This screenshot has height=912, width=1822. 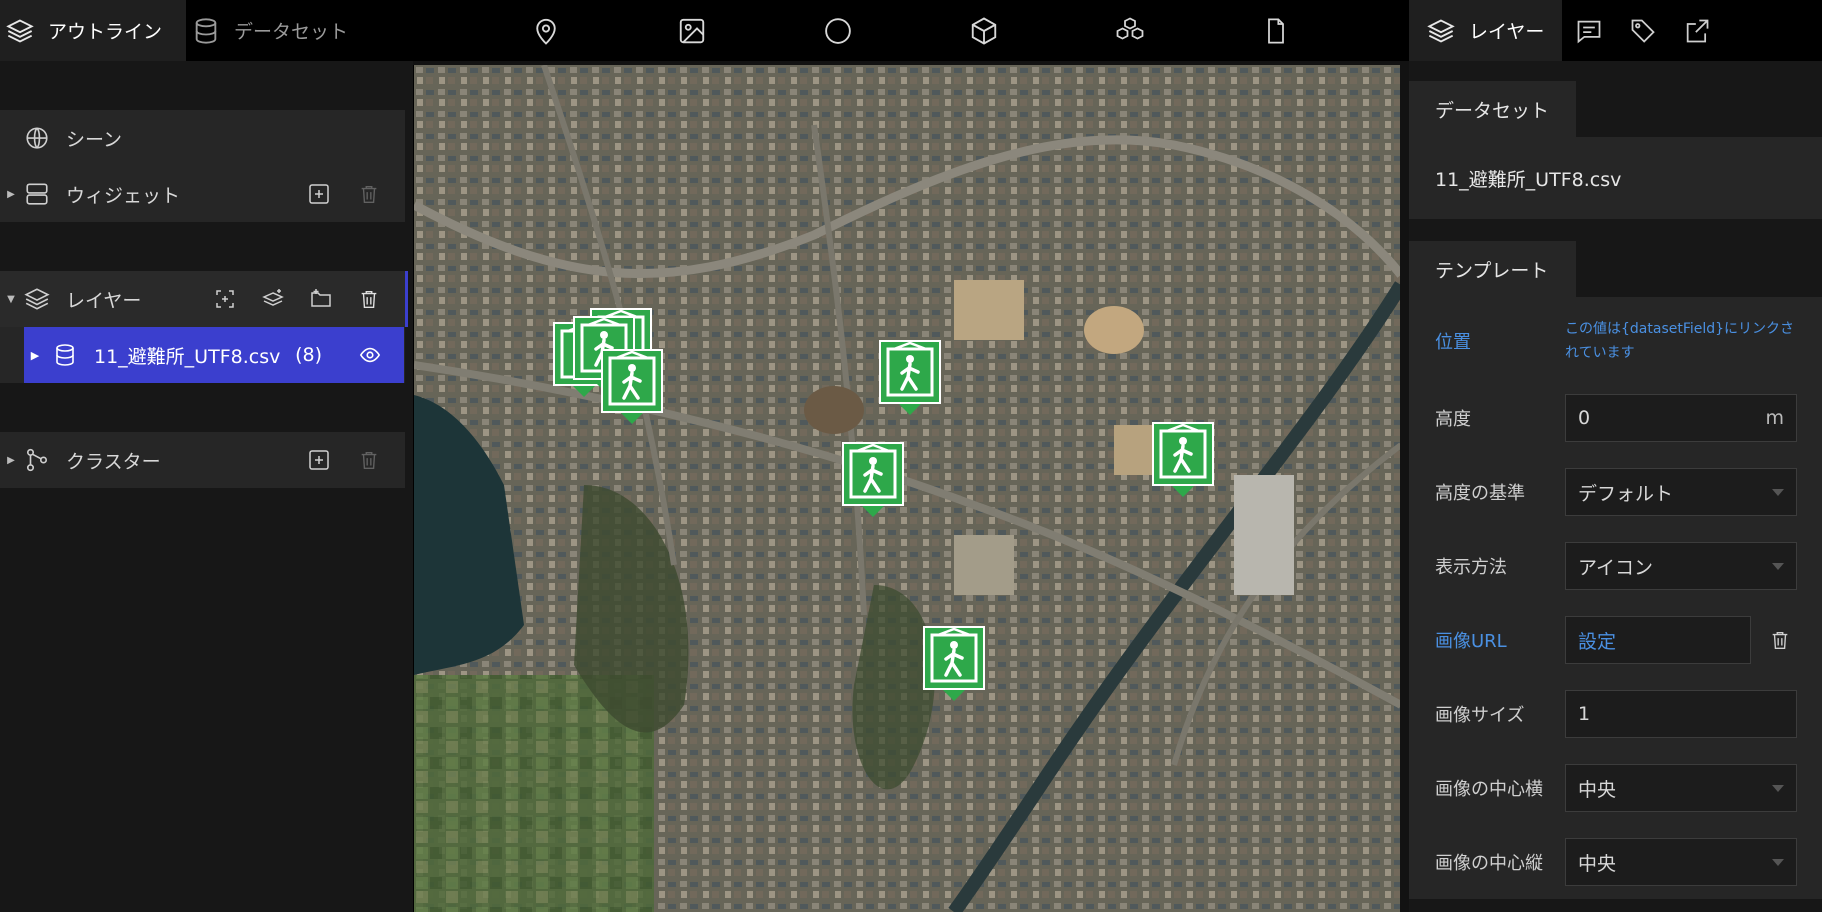 What do you see at coordinates (123, 195) in the screenshot?
I see `widget-label: ウィジェット` at bounding box center [123, 195].